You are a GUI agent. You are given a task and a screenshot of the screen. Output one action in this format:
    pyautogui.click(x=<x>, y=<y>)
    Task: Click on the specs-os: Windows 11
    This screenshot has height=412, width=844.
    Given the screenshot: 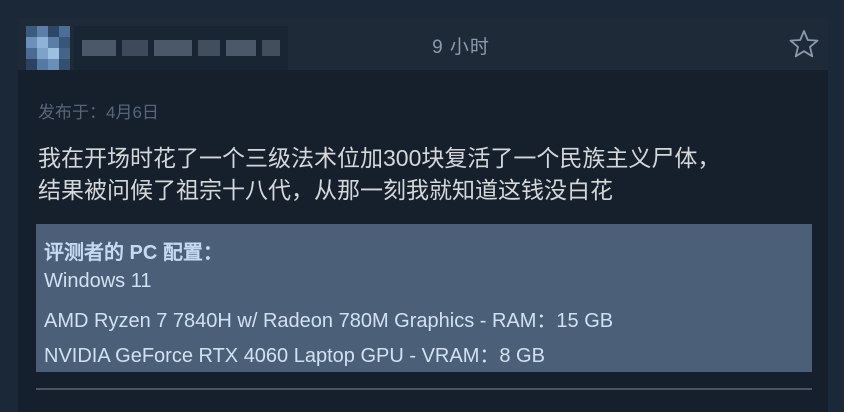 What is the action you would take?
    pyautogui.click(x=98, y=281)
    